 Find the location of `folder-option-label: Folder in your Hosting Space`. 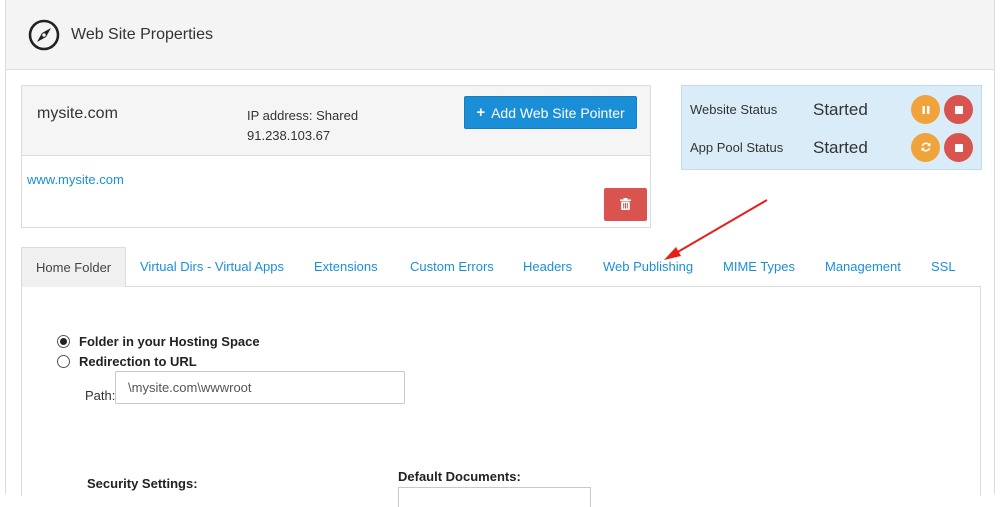

folder-option-label: Folder in your Hosting Space is located at coordinates (169, 341).